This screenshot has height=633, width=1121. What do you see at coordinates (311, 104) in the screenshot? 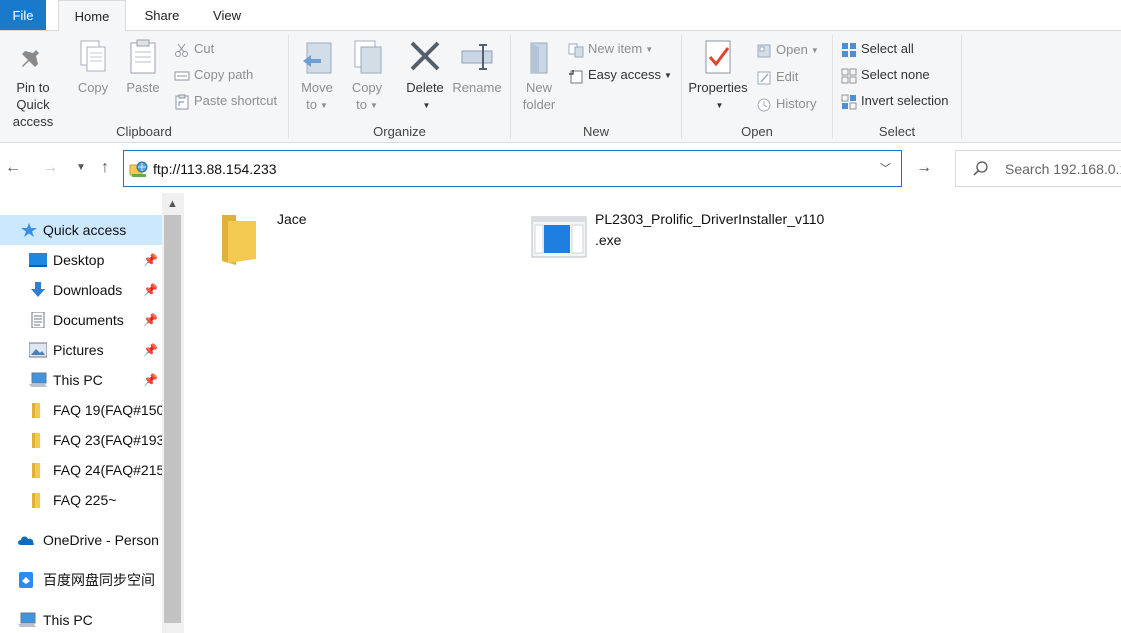
I see `move-to-label-line2: to` at bounding box center [311, 104].